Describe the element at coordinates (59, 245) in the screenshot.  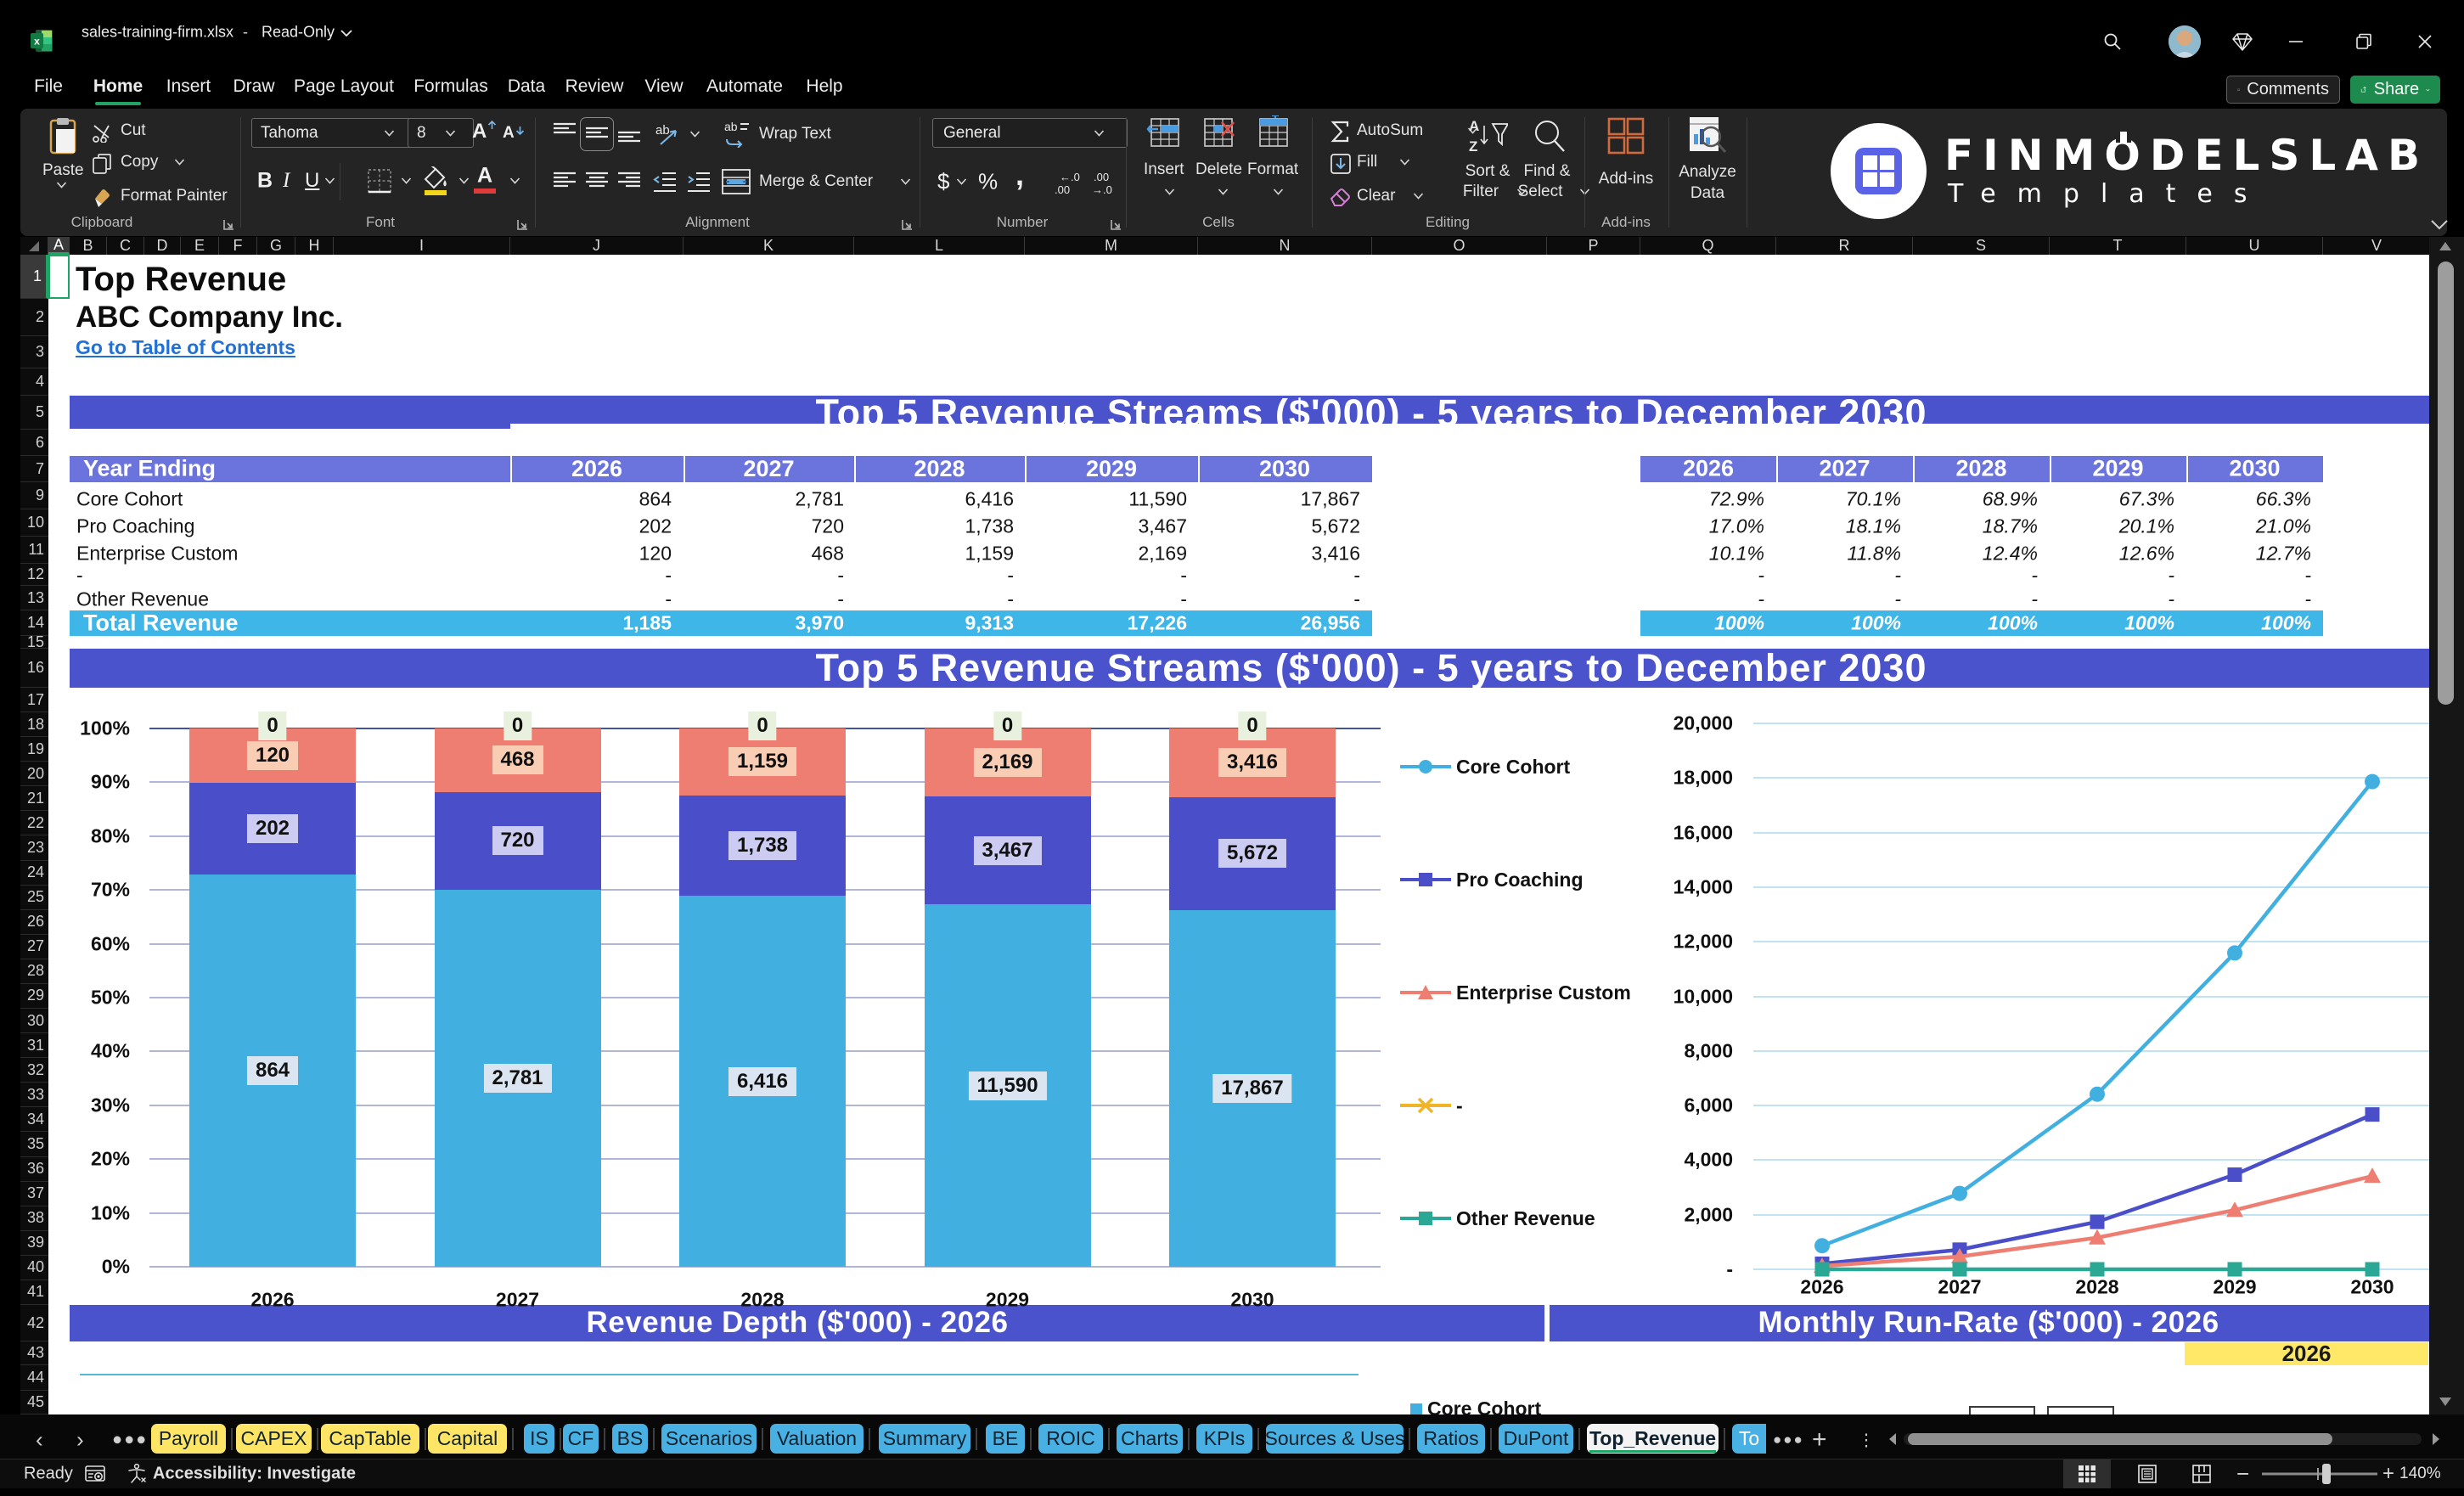
I see `column-header-A: A` at that location.